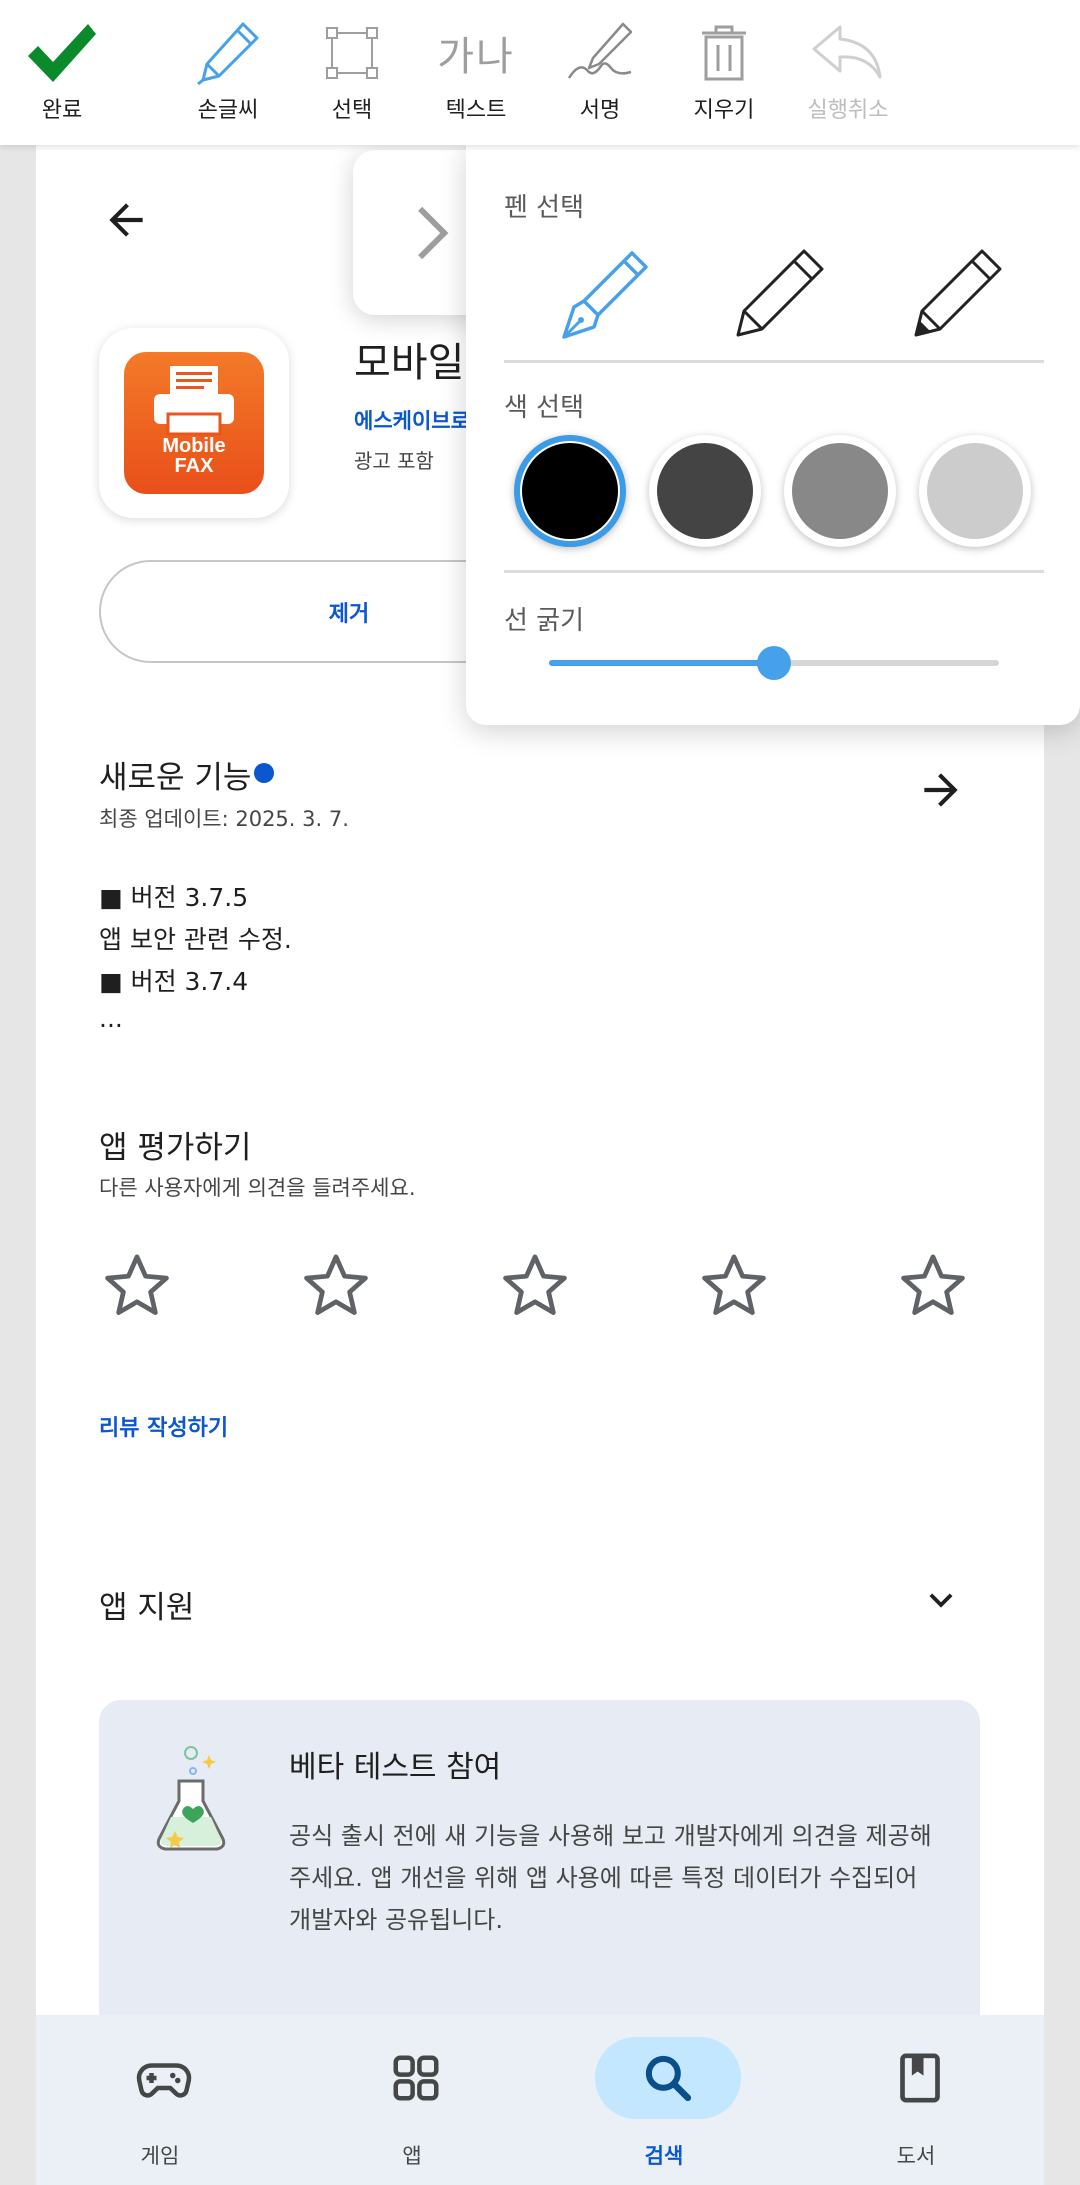 The image size is (1080, 2185). I want to click on fountain-pen-icon, so click(605, 295).